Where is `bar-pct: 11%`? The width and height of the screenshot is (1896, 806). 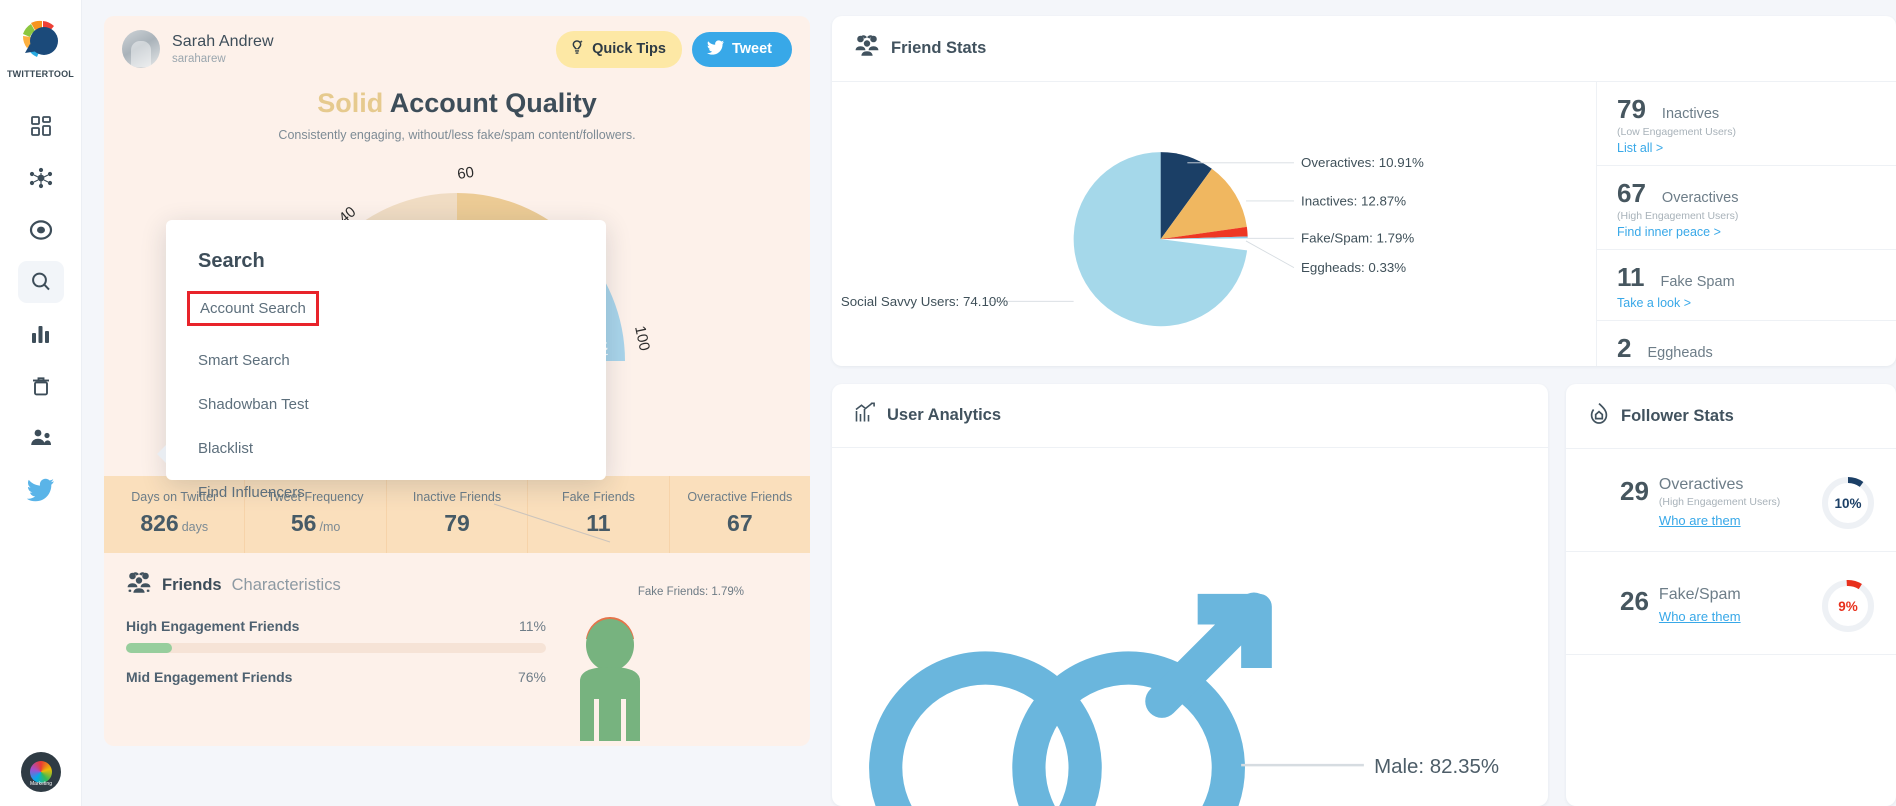 bar-pct: 11% is located at coordinates (532, 626).